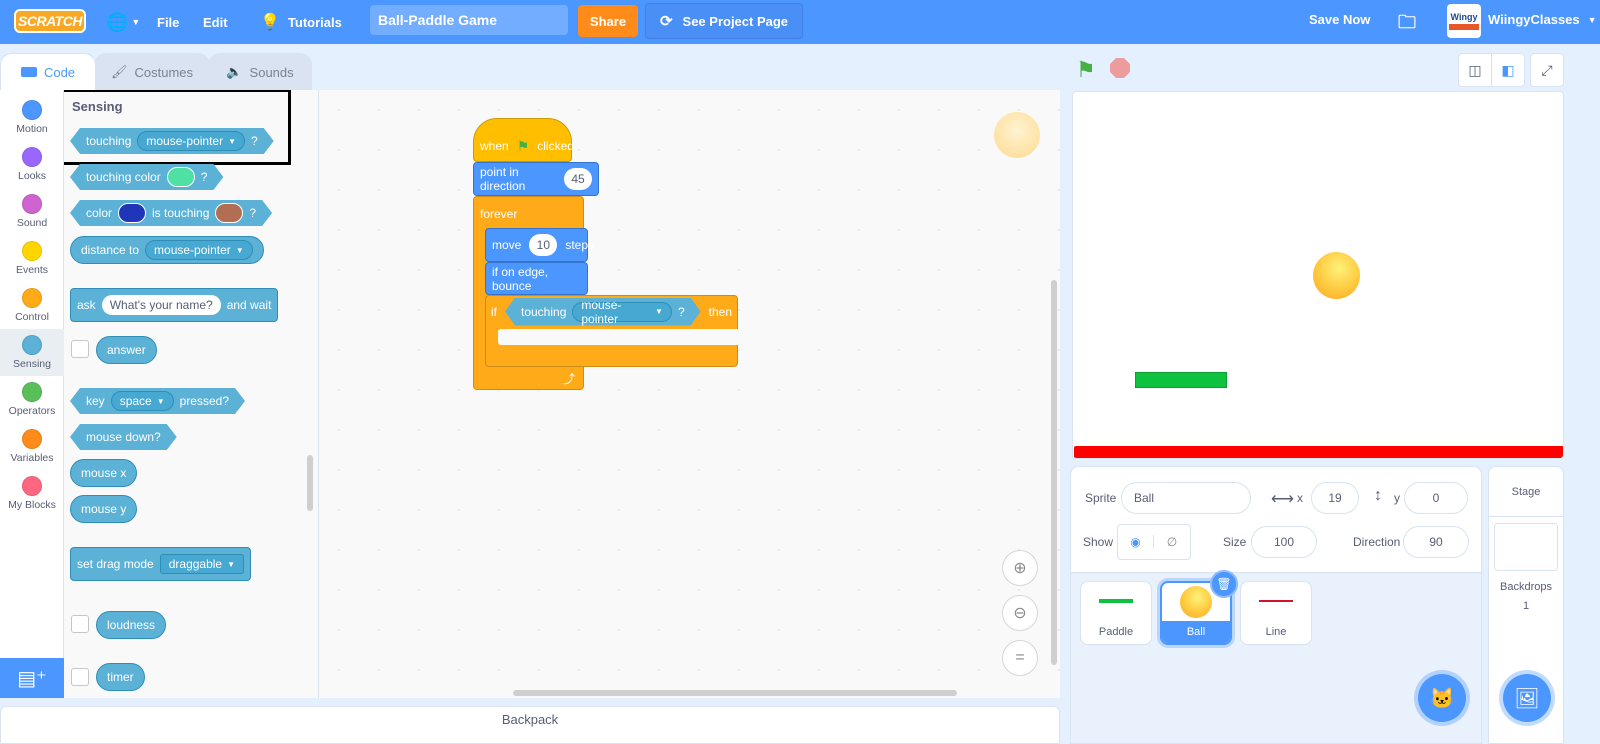 The height and width of the screenshot is (744, 1600). What do you see at coordinates (32, 352) in the screenshot?
I see `category-sensing: Sensing` at bounding box center [32, 352].